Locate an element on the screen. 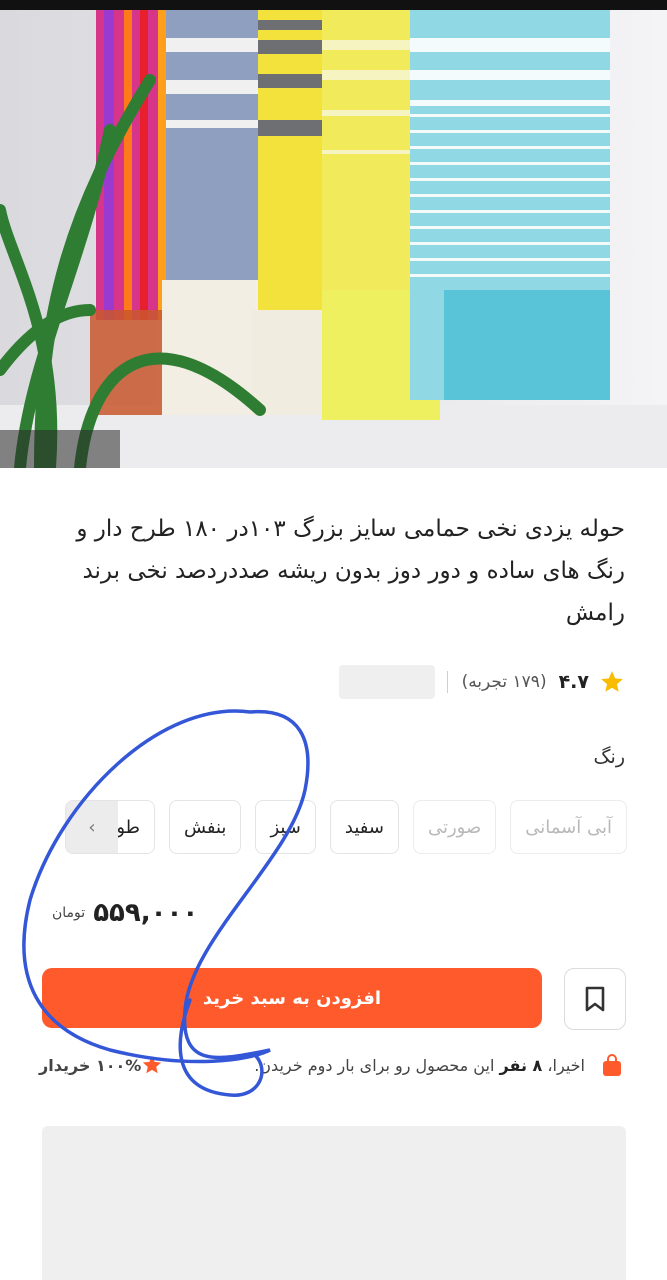 This screenshot has height=1280, width=667. satisfaction-text: ۱۰۰% خریدار is located at coordinates (90, 1065).